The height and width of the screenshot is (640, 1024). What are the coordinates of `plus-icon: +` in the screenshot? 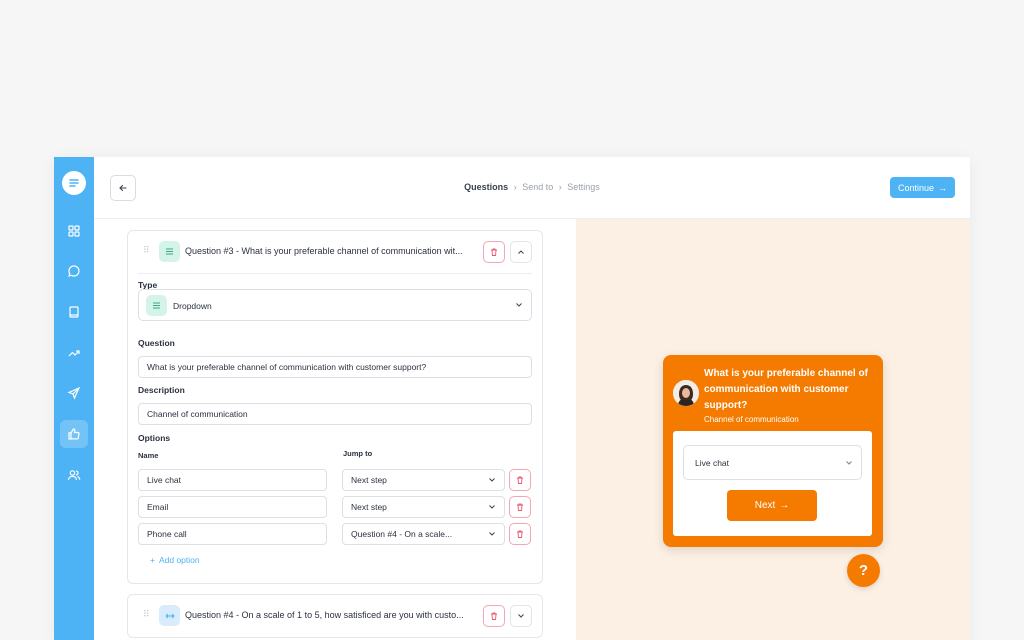 It's located at (152, 560).